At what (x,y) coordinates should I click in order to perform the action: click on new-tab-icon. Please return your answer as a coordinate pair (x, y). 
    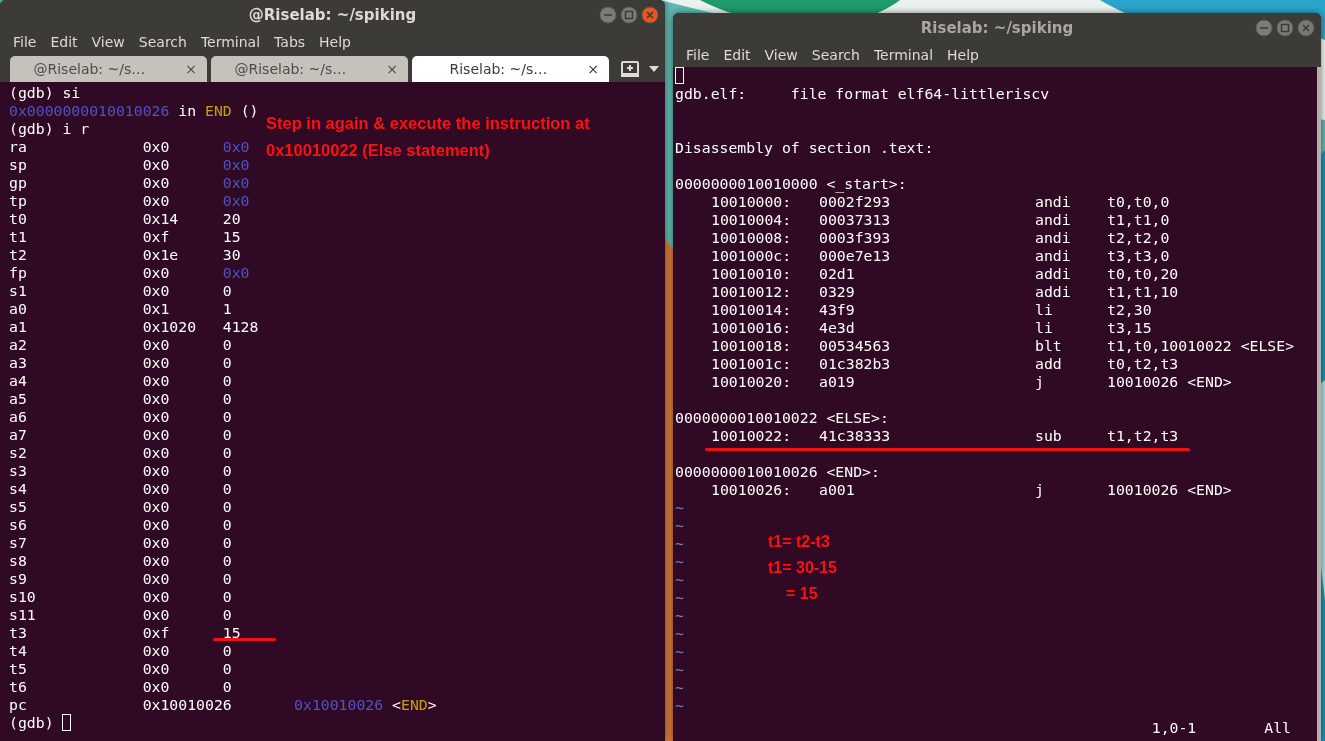
    Looking at the image, I should click on (630, 69).